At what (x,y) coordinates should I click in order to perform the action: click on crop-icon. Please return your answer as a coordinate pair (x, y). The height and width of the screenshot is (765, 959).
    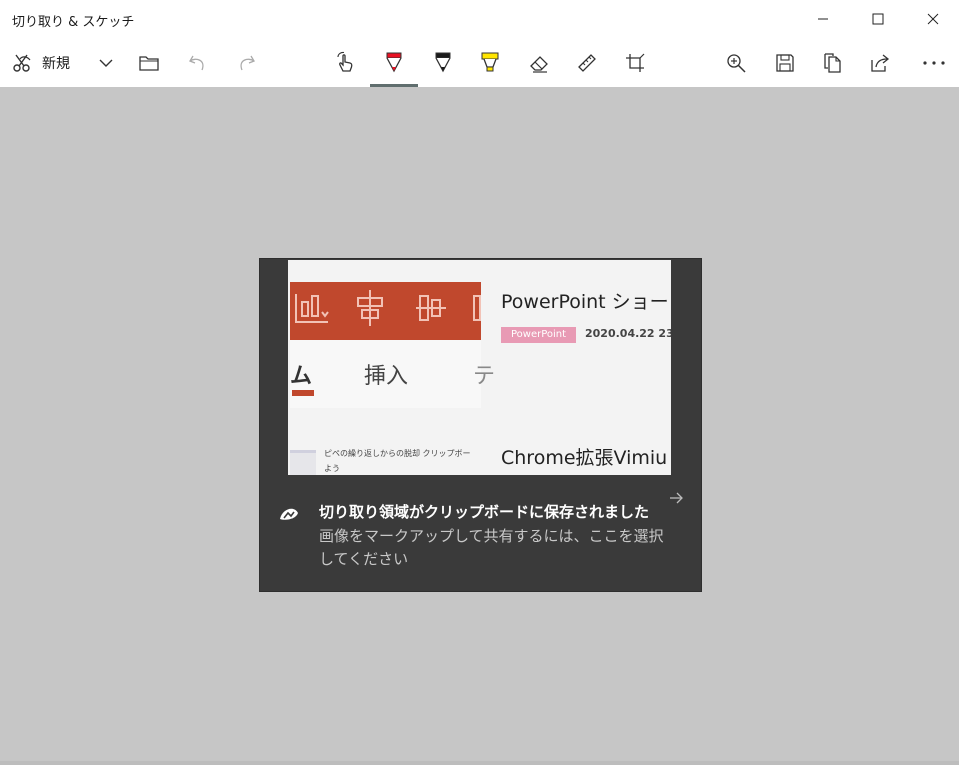
    Looking at the image, I should click on (635, 62).